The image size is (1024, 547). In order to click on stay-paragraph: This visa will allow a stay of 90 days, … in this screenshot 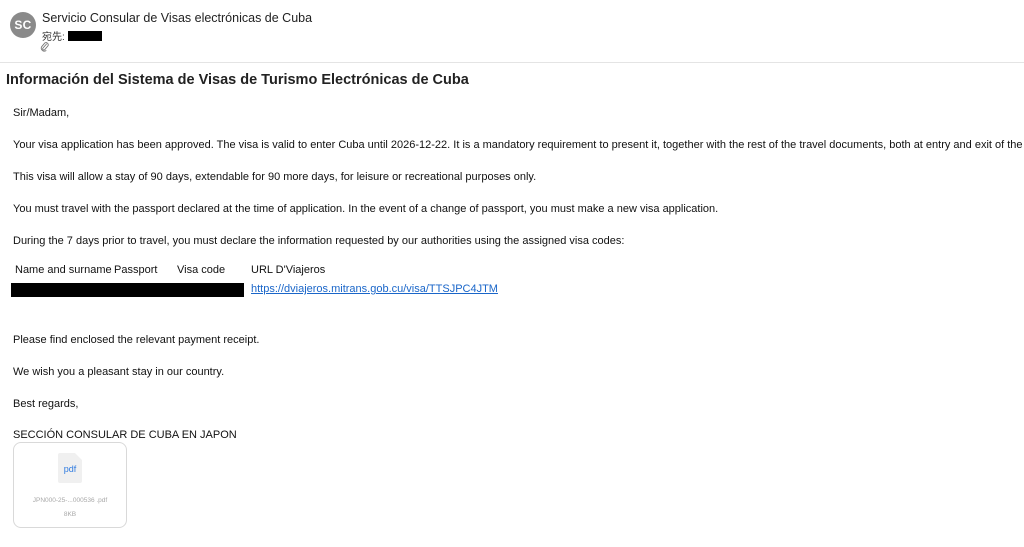, I will do `click(275, 177)`.